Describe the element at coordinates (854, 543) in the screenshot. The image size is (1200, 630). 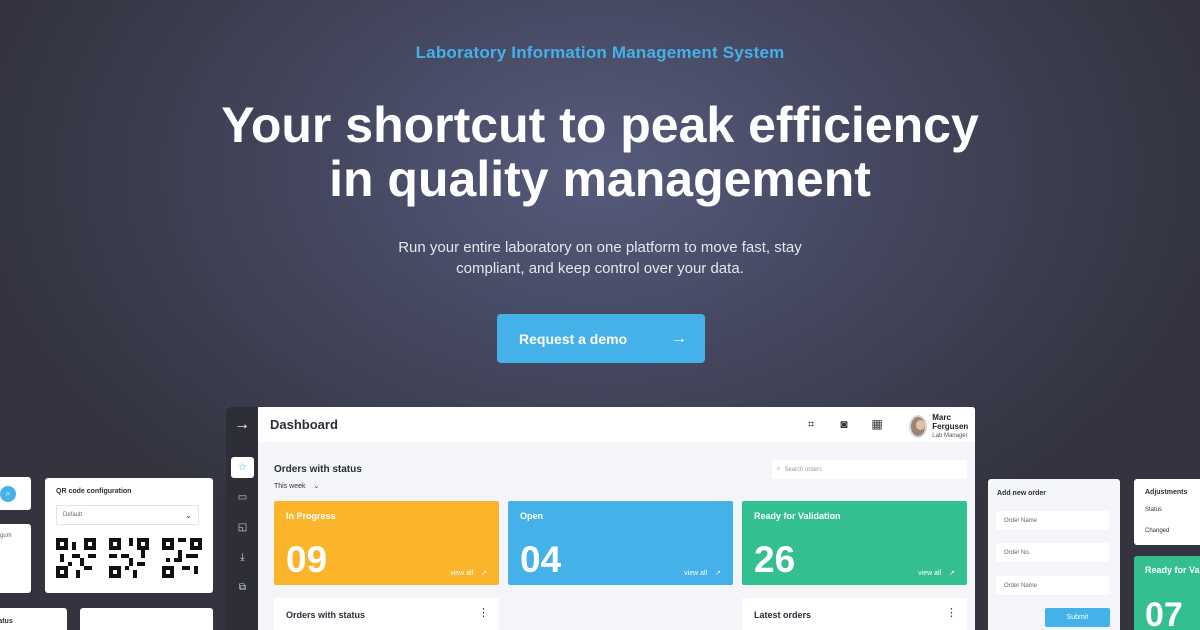
I see `status-card-ready: Ready for Validation 26 view all ↗` at that location.